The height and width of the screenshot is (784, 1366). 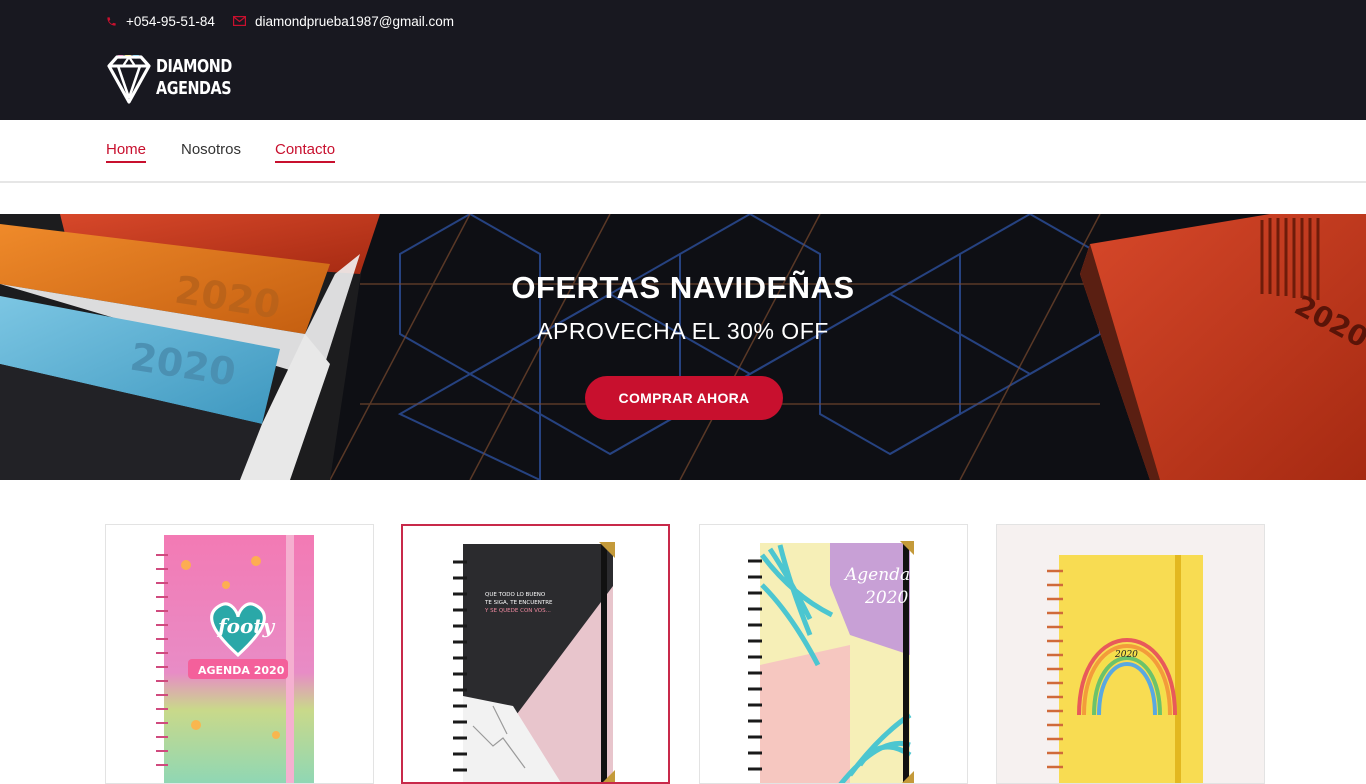 What do you see at coordinates (354, 21) in the screenshot?
I see `email-text: diamondprueba1987@gmail.com` at bounding box center [354, 21].